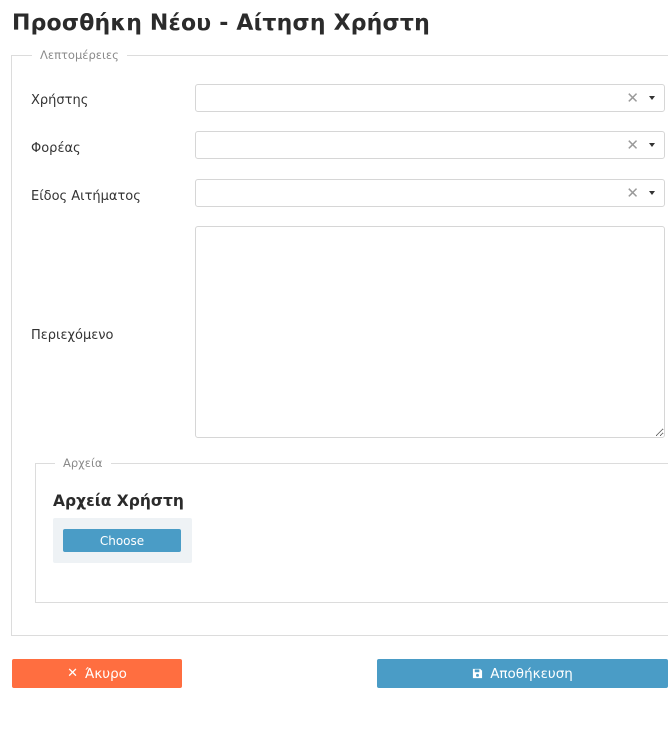 Image resolution: width=668 pixels, height=729 pixels. What do you see at coordinates (72, 673) in the screenshot?
I see `close-icon: ✕` at bounding box center [72, 673].